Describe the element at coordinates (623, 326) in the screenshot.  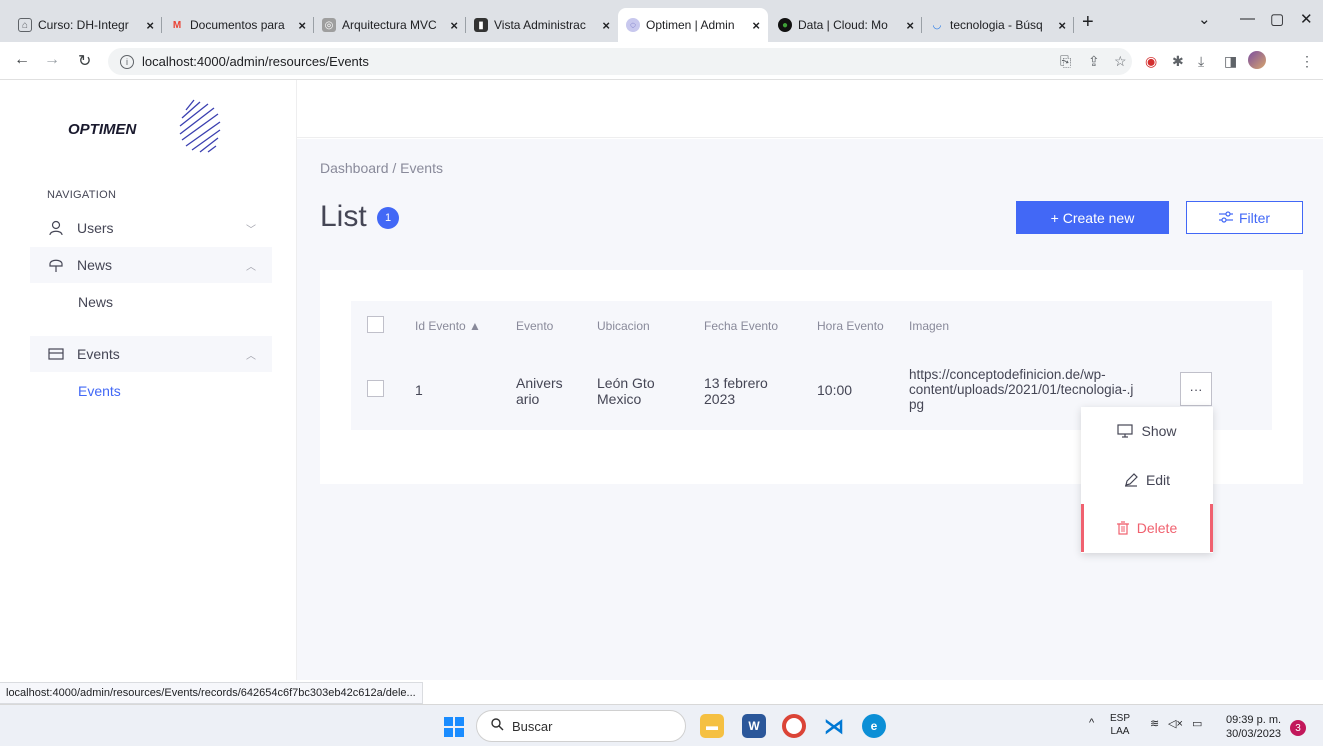
I see `column-header-ubicacion: Ubicacion` at that location.